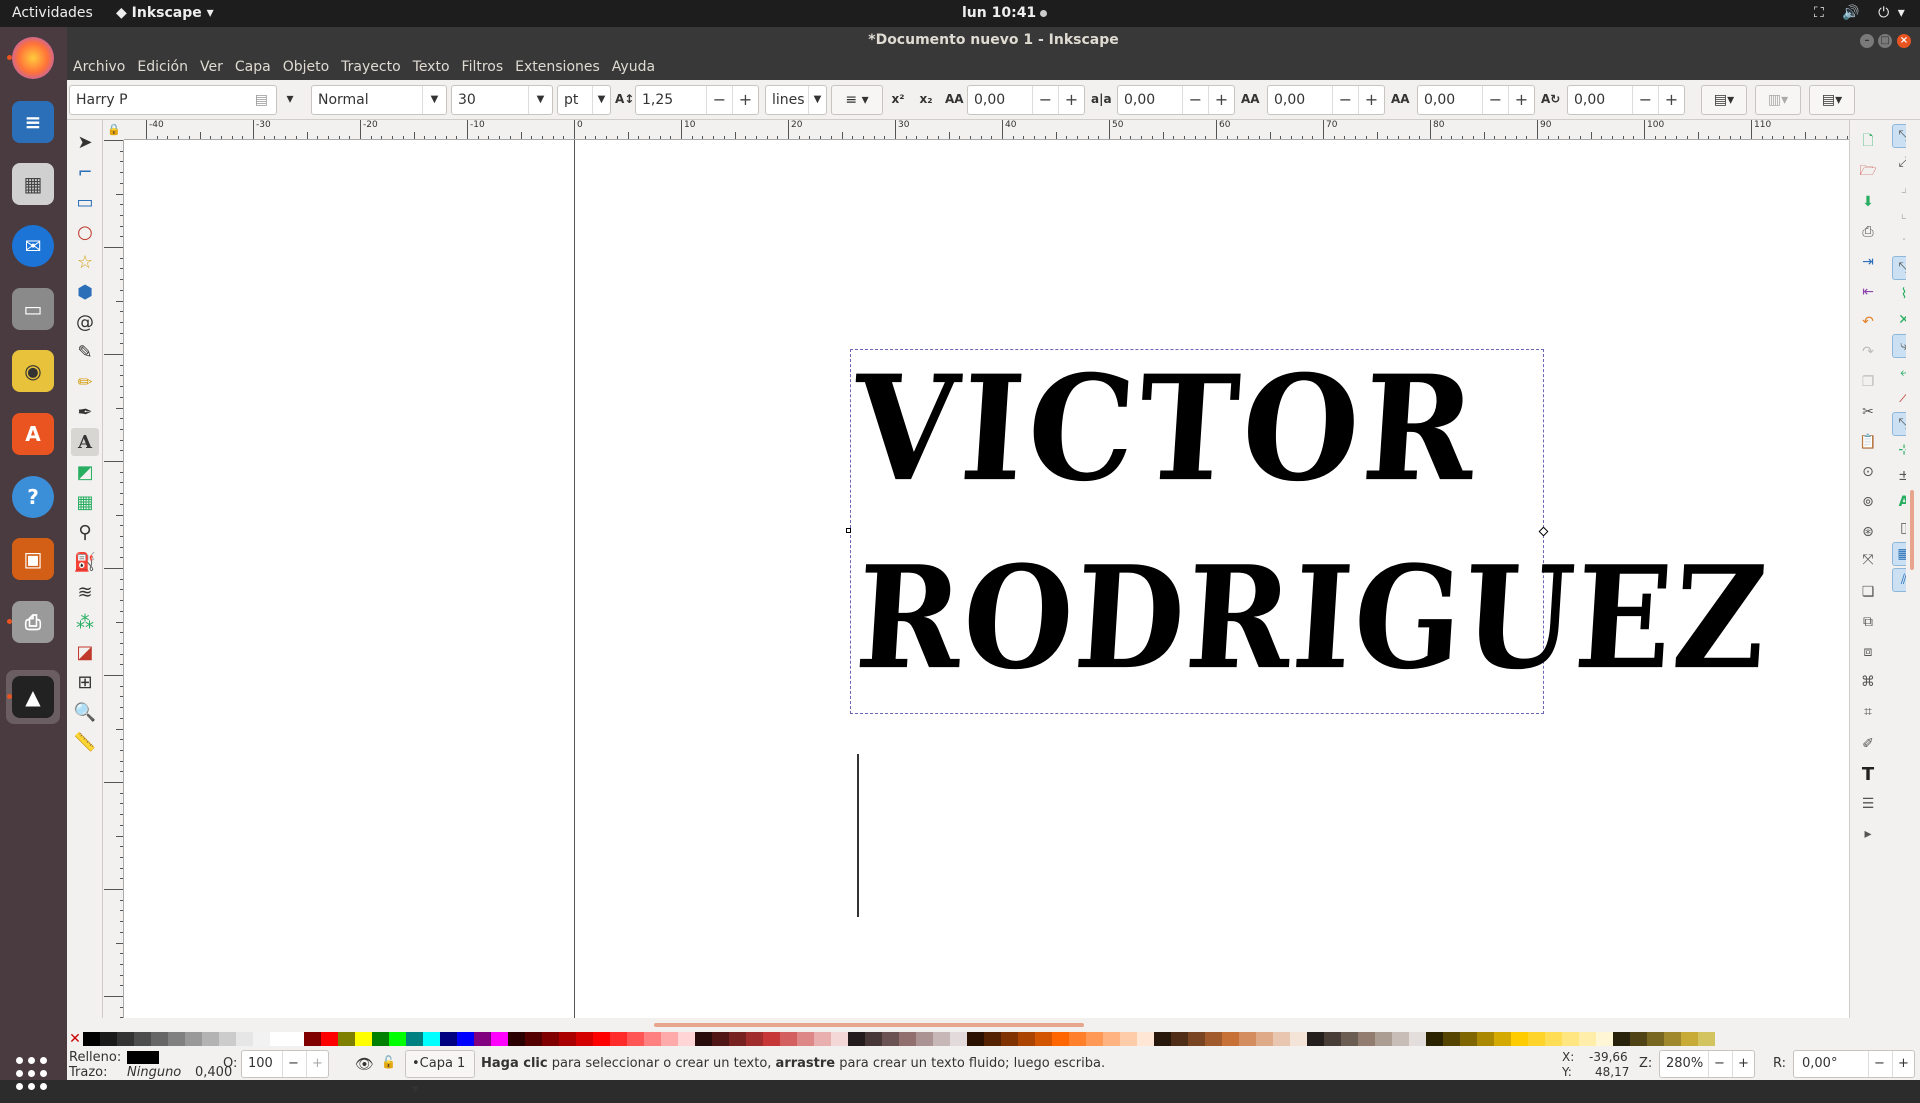 The height and width of the screenshot is (1103, 1920). What do you see at coordinates (1778, 100) in the screenshot?
I see `text-orientation-button: ▥▾` at bounding box center [1778, 100].